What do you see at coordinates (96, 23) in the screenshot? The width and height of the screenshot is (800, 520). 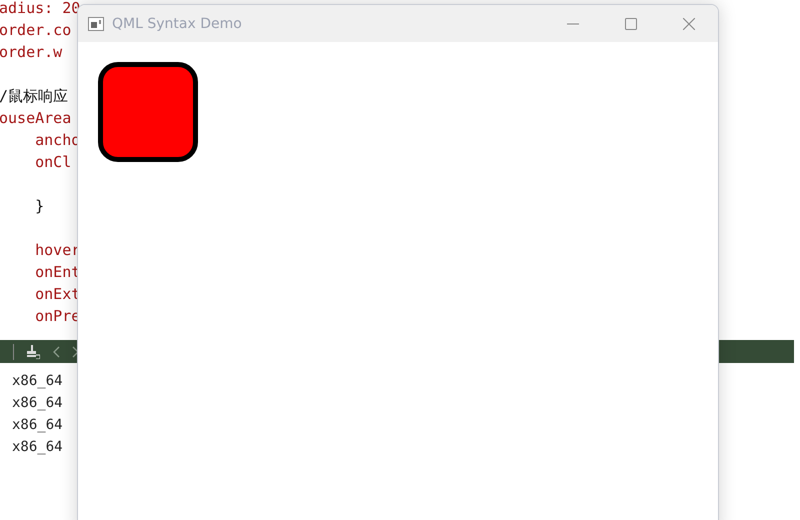 I see `app-icon` at bounding box center [96, 23].